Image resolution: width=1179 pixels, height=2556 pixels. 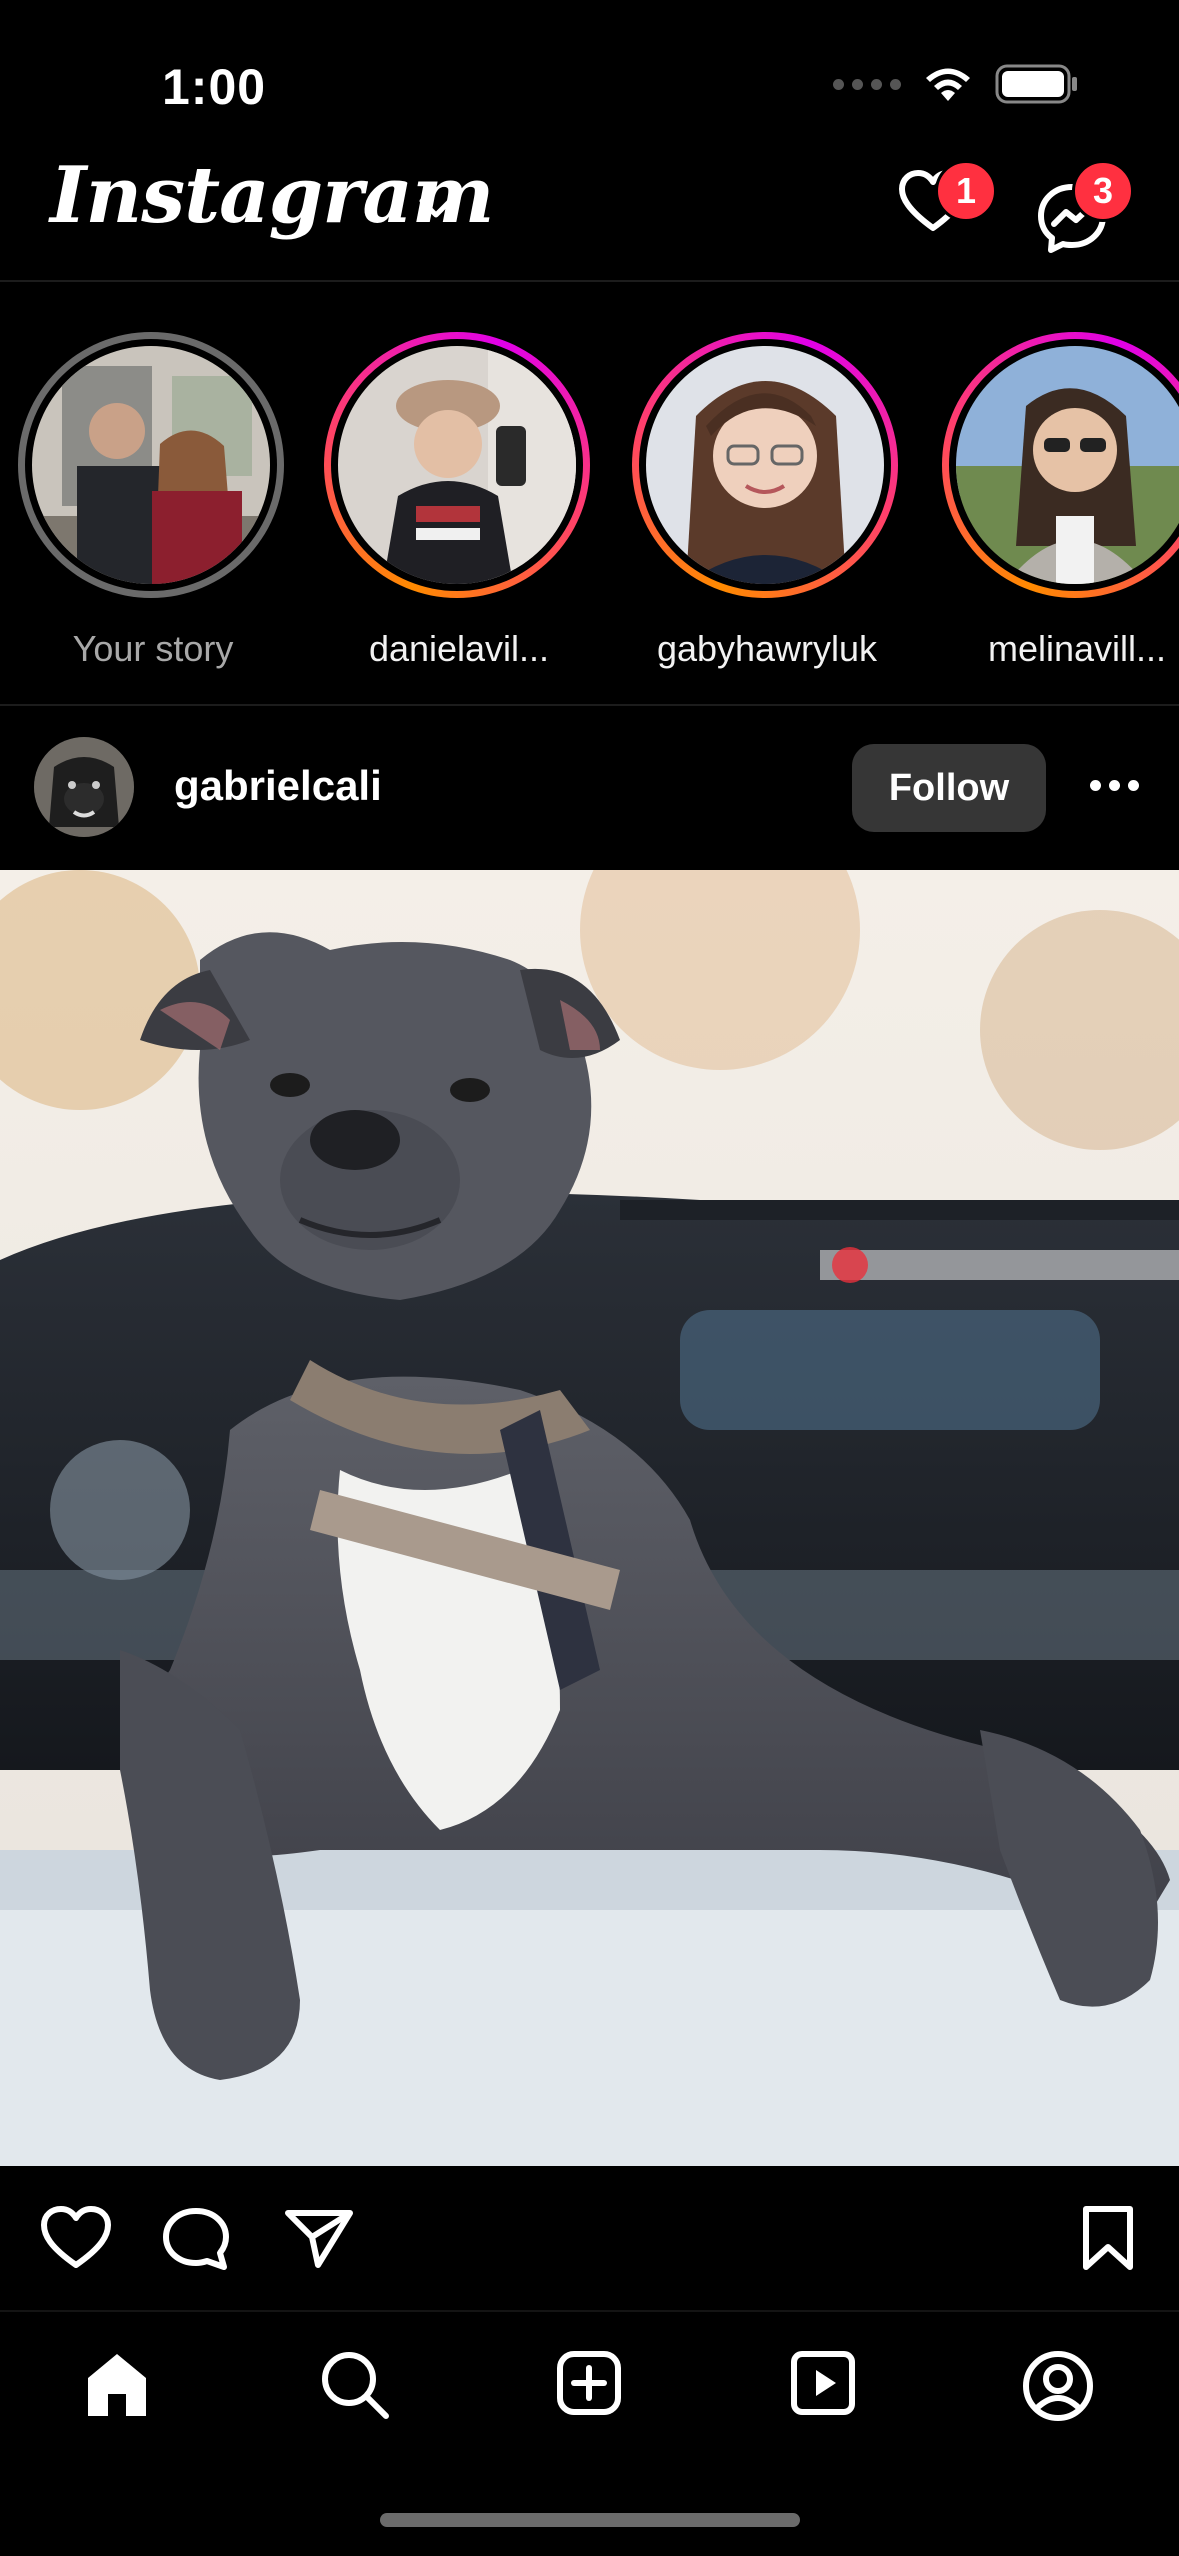 What do you see at coordinates (589, 2383) in the screenshot?
I see `create-icon` at bounding box center [589, 2383].